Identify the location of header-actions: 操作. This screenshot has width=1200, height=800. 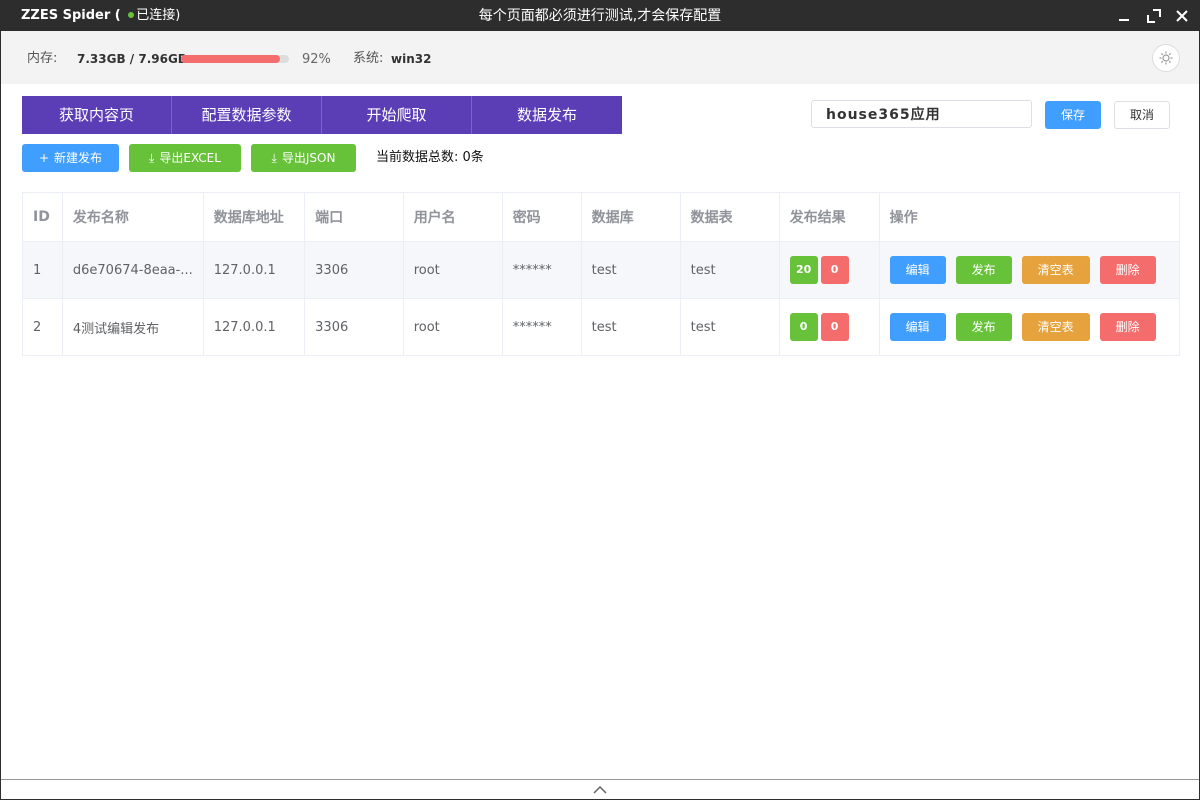
(1029, 217).